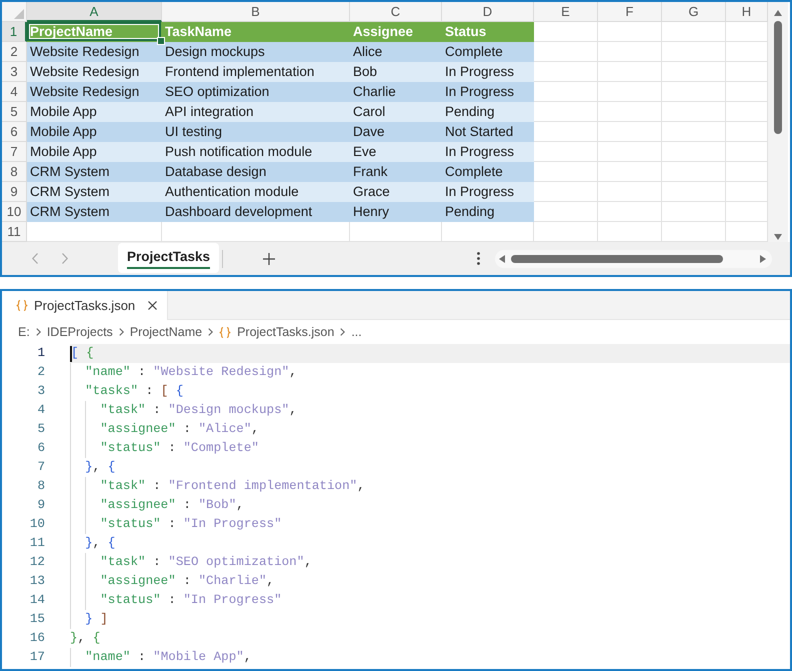  Describe the element at coordinates (630, 12) in the screenshot. I see `column-header: F` at that location.